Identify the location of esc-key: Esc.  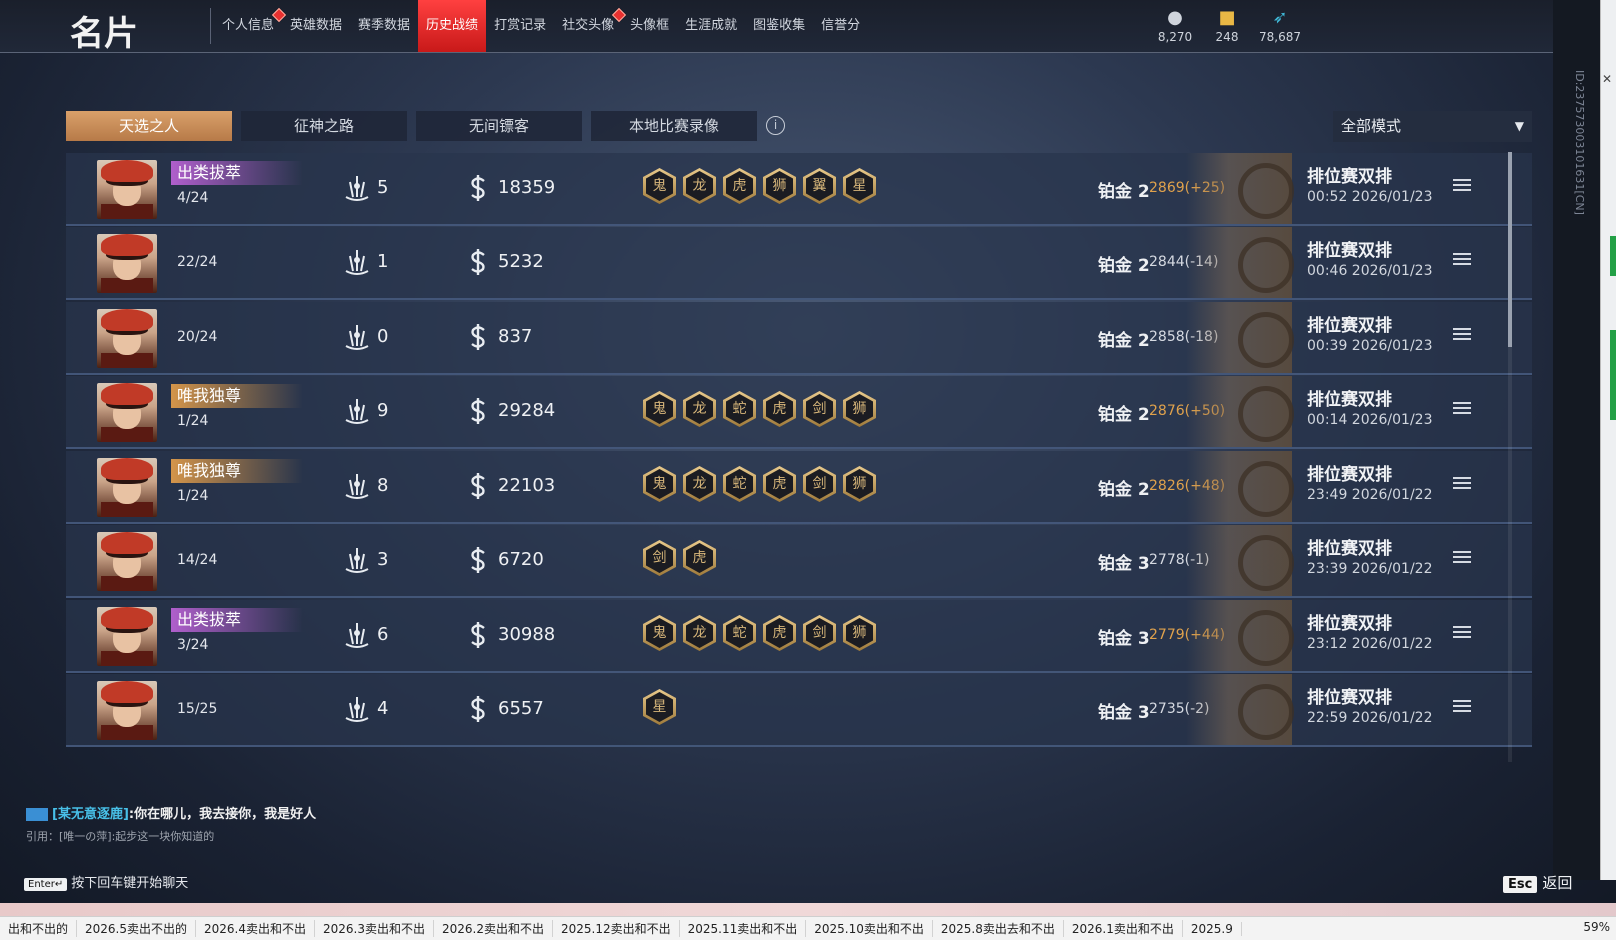
(1520, 884).